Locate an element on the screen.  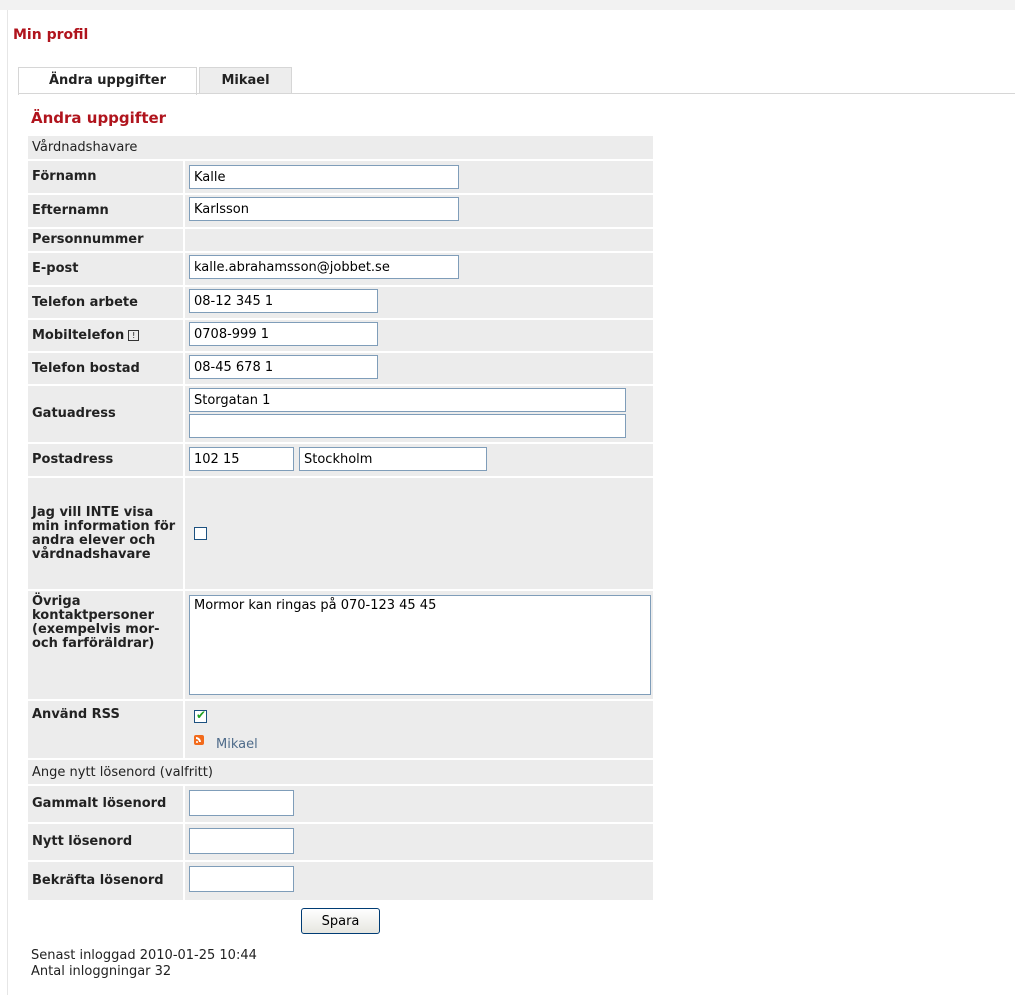
left-border is located at coordinates (7, 502).